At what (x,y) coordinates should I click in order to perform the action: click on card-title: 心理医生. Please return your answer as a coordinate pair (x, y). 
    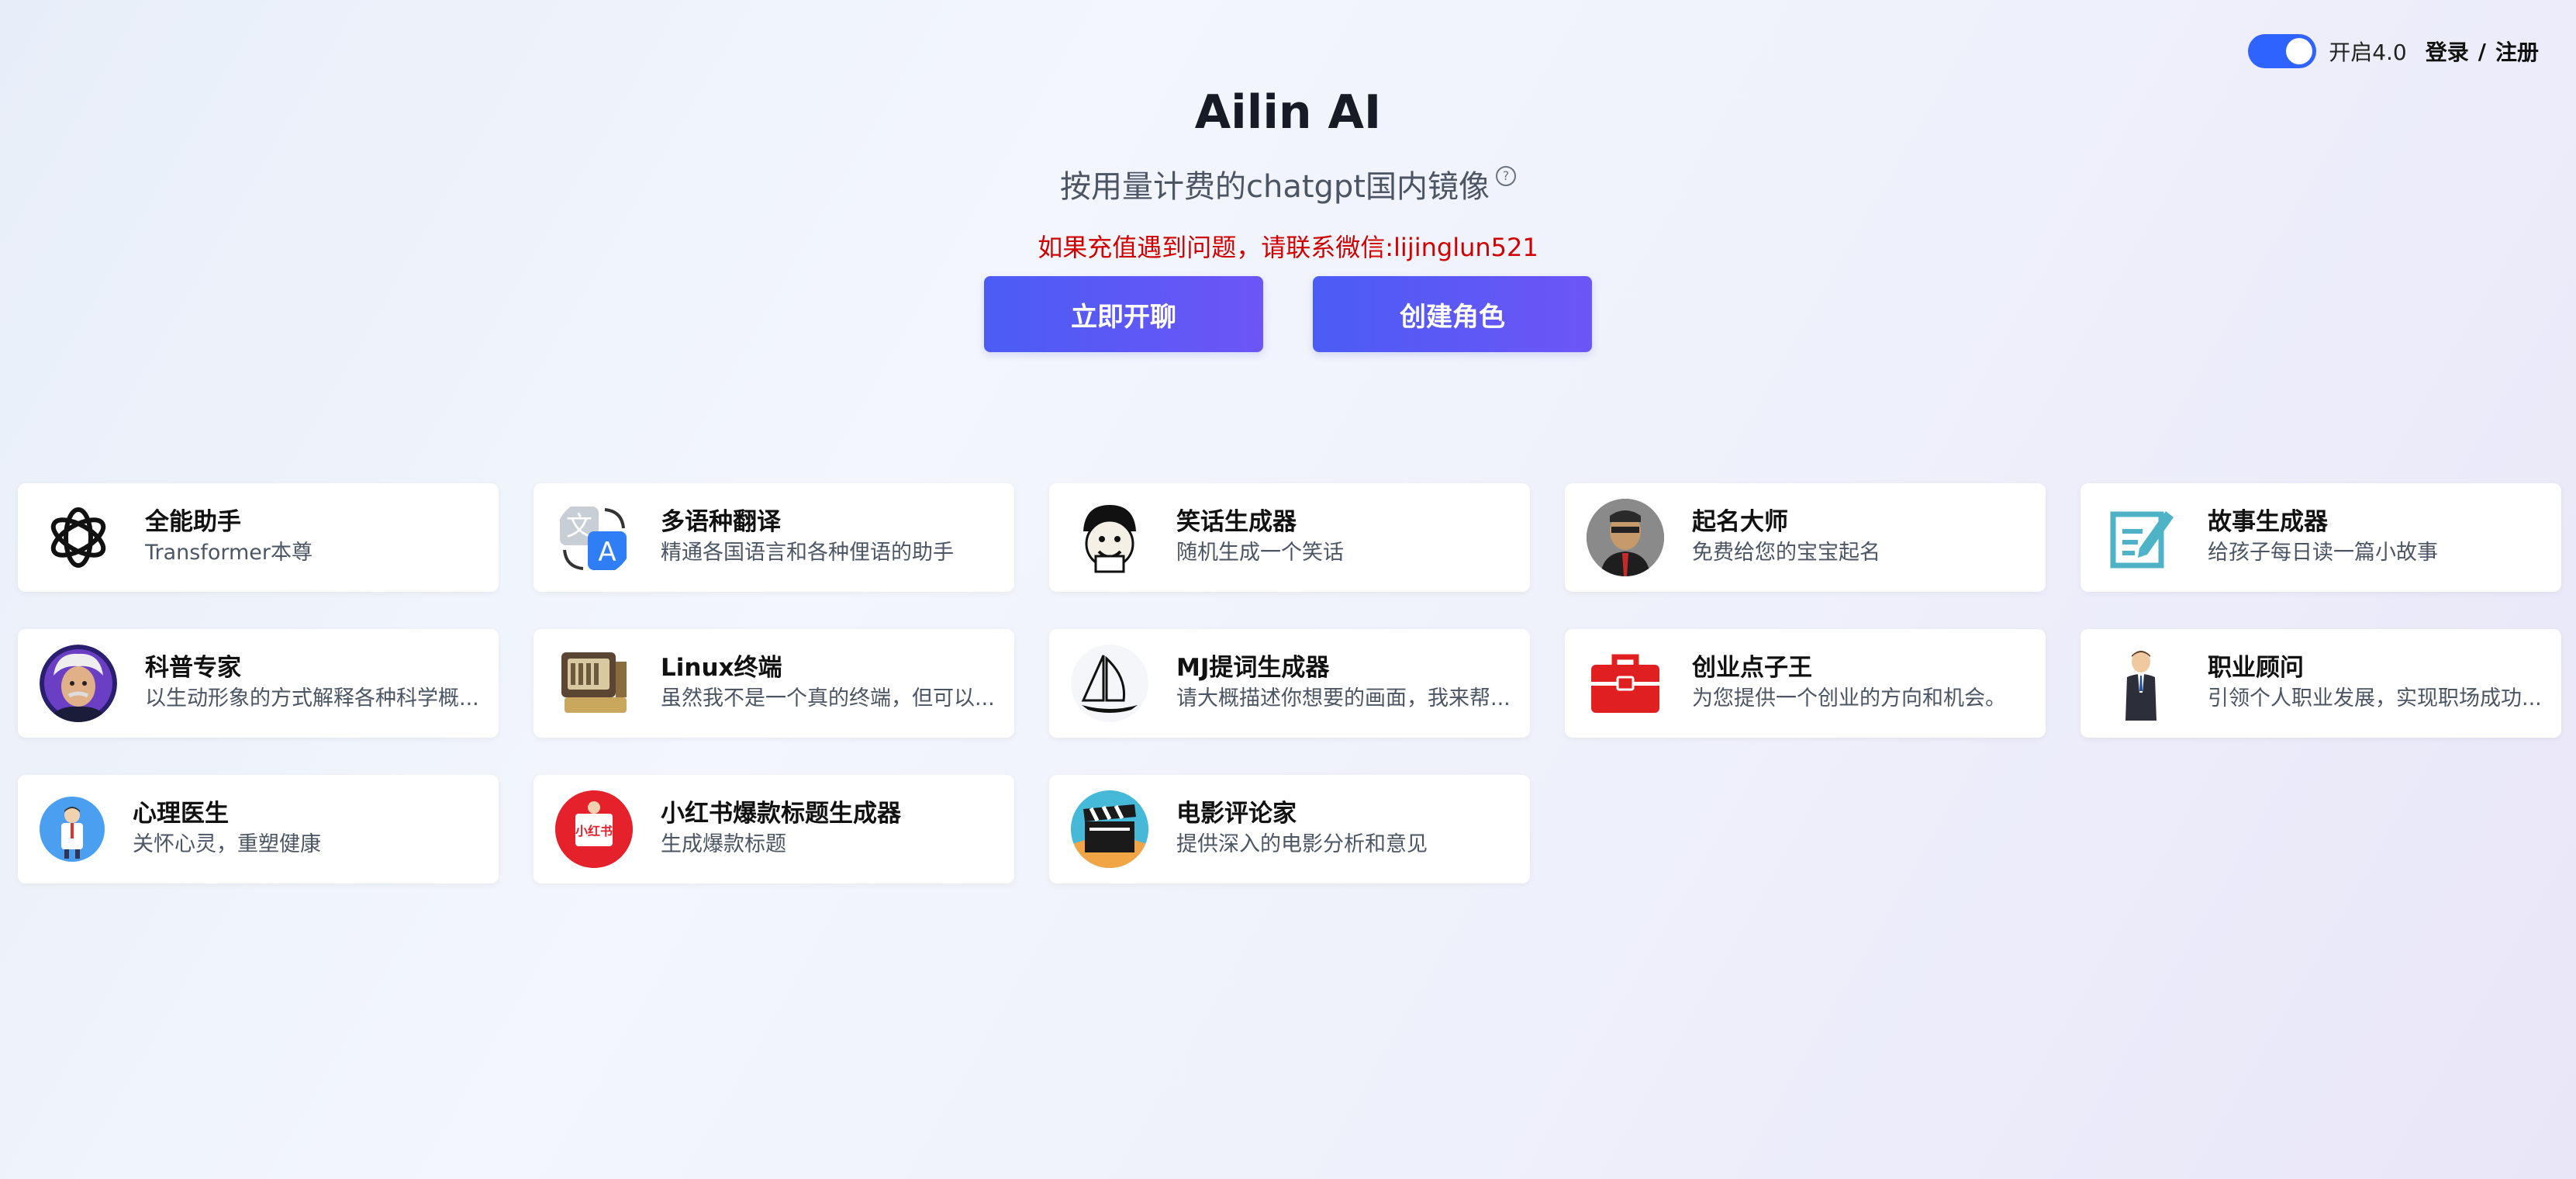
    Looking at the image, I should click on (181, 814).